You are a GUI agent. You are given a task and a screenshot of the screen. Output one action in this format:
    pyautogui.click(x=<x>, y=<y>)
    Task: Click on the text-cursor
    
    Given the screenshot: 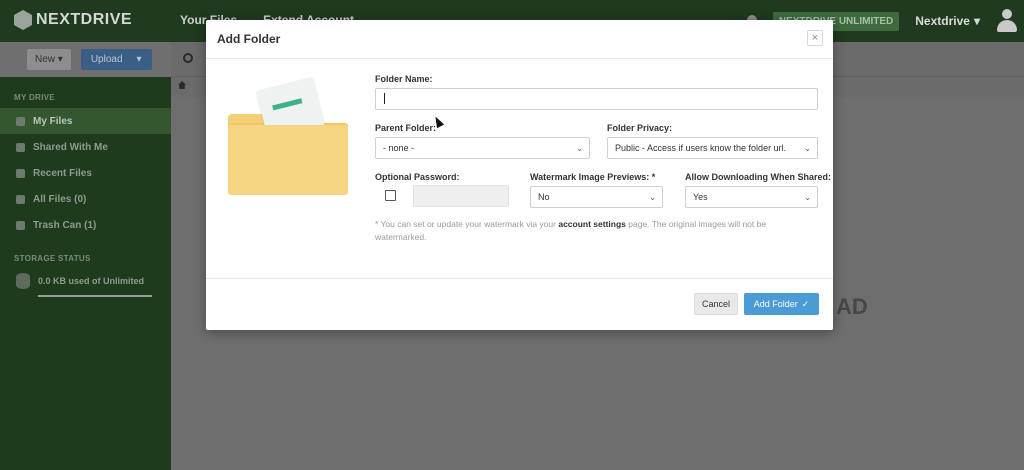 What is the action you would take?
    pyautogui.click(x=384, y=98)
    